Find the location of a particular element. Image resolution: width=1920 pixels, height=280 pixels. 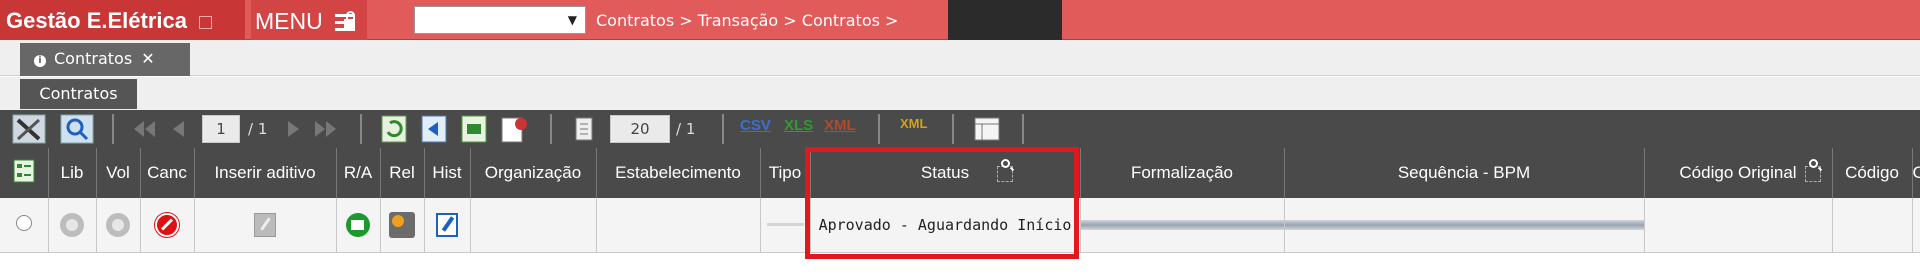

export-csv-button: CSV is located at coordinates (760, 129).